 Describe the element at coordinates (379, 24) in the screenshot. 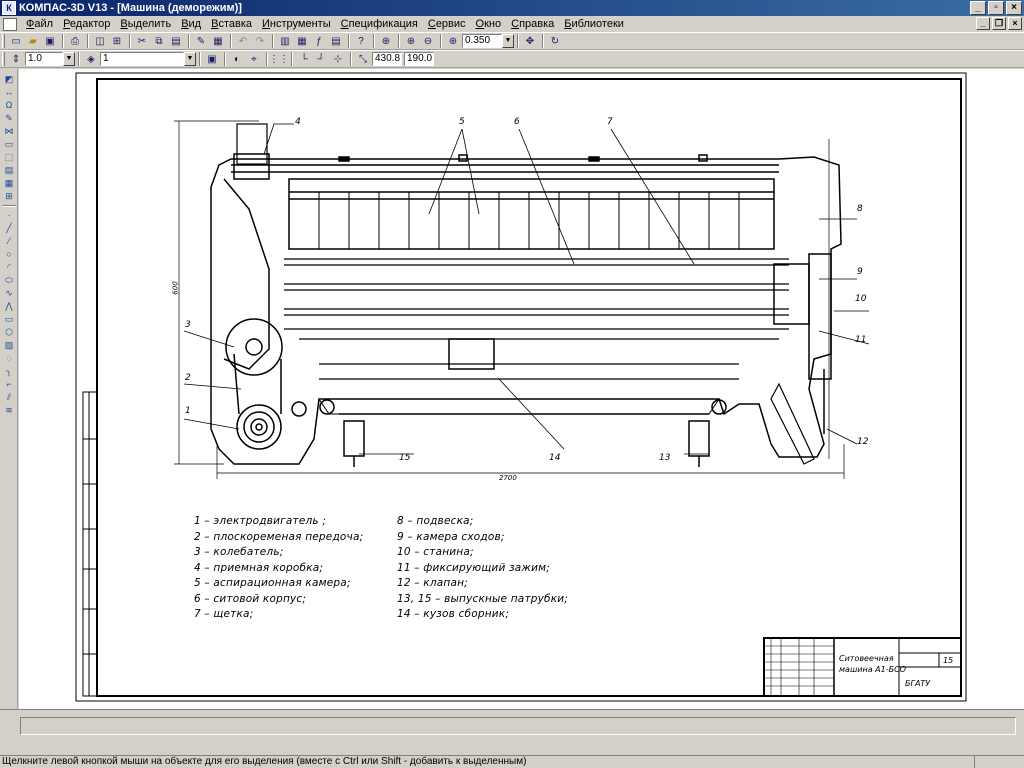

I see `menu-specification: Спецификация` at that location.